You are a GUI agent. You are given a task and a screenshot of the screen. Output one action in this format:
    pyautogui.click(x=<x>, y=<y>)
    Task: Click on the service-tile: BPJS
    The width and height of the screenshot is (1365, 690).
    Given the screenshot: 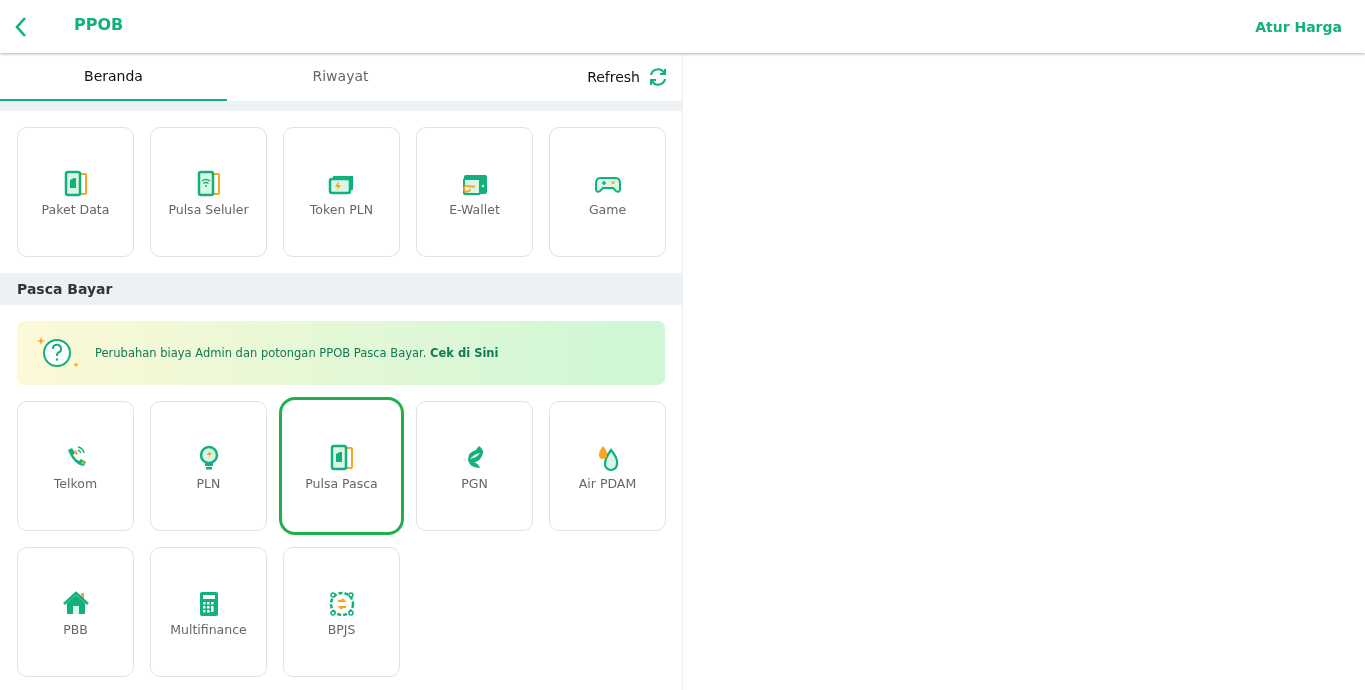 What is the action you would take?
    pyautogui.click(x=341, y=612)
    